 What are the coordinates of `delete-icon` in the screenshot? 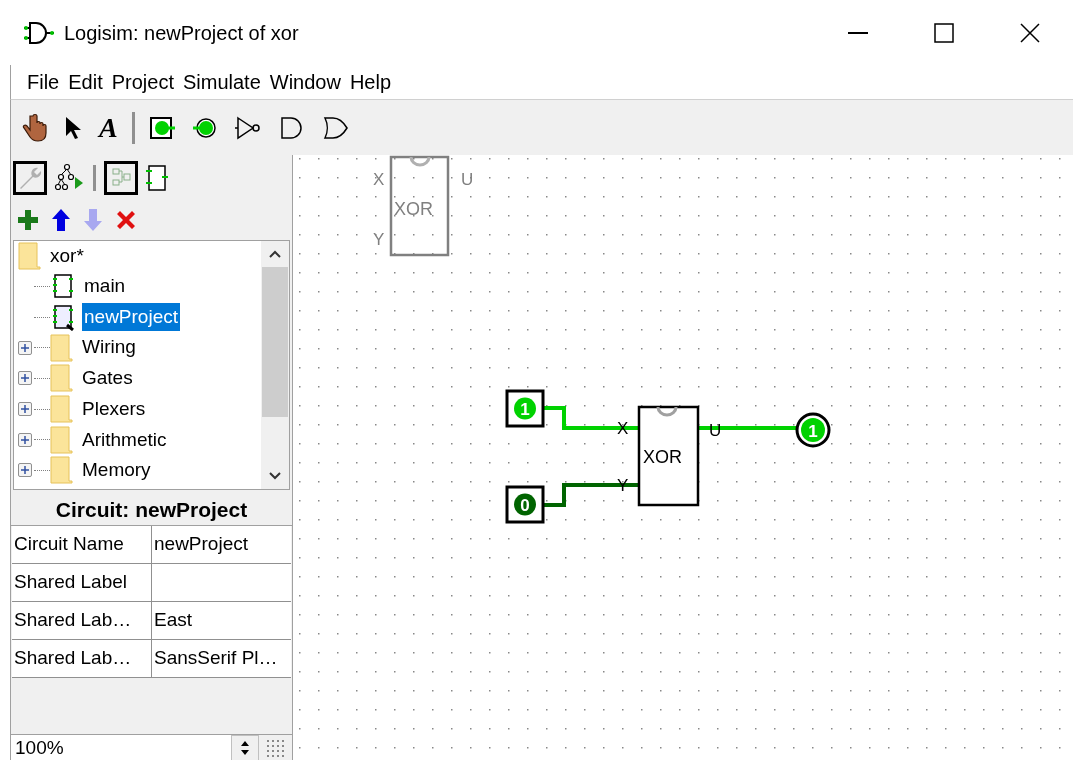 It's located at (126, 220).